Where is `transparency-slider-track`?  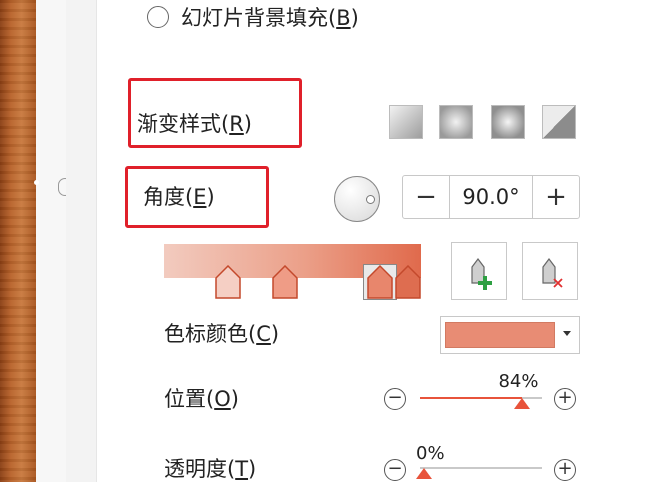 transparency-slider-track is located at coordinates (481, 468).